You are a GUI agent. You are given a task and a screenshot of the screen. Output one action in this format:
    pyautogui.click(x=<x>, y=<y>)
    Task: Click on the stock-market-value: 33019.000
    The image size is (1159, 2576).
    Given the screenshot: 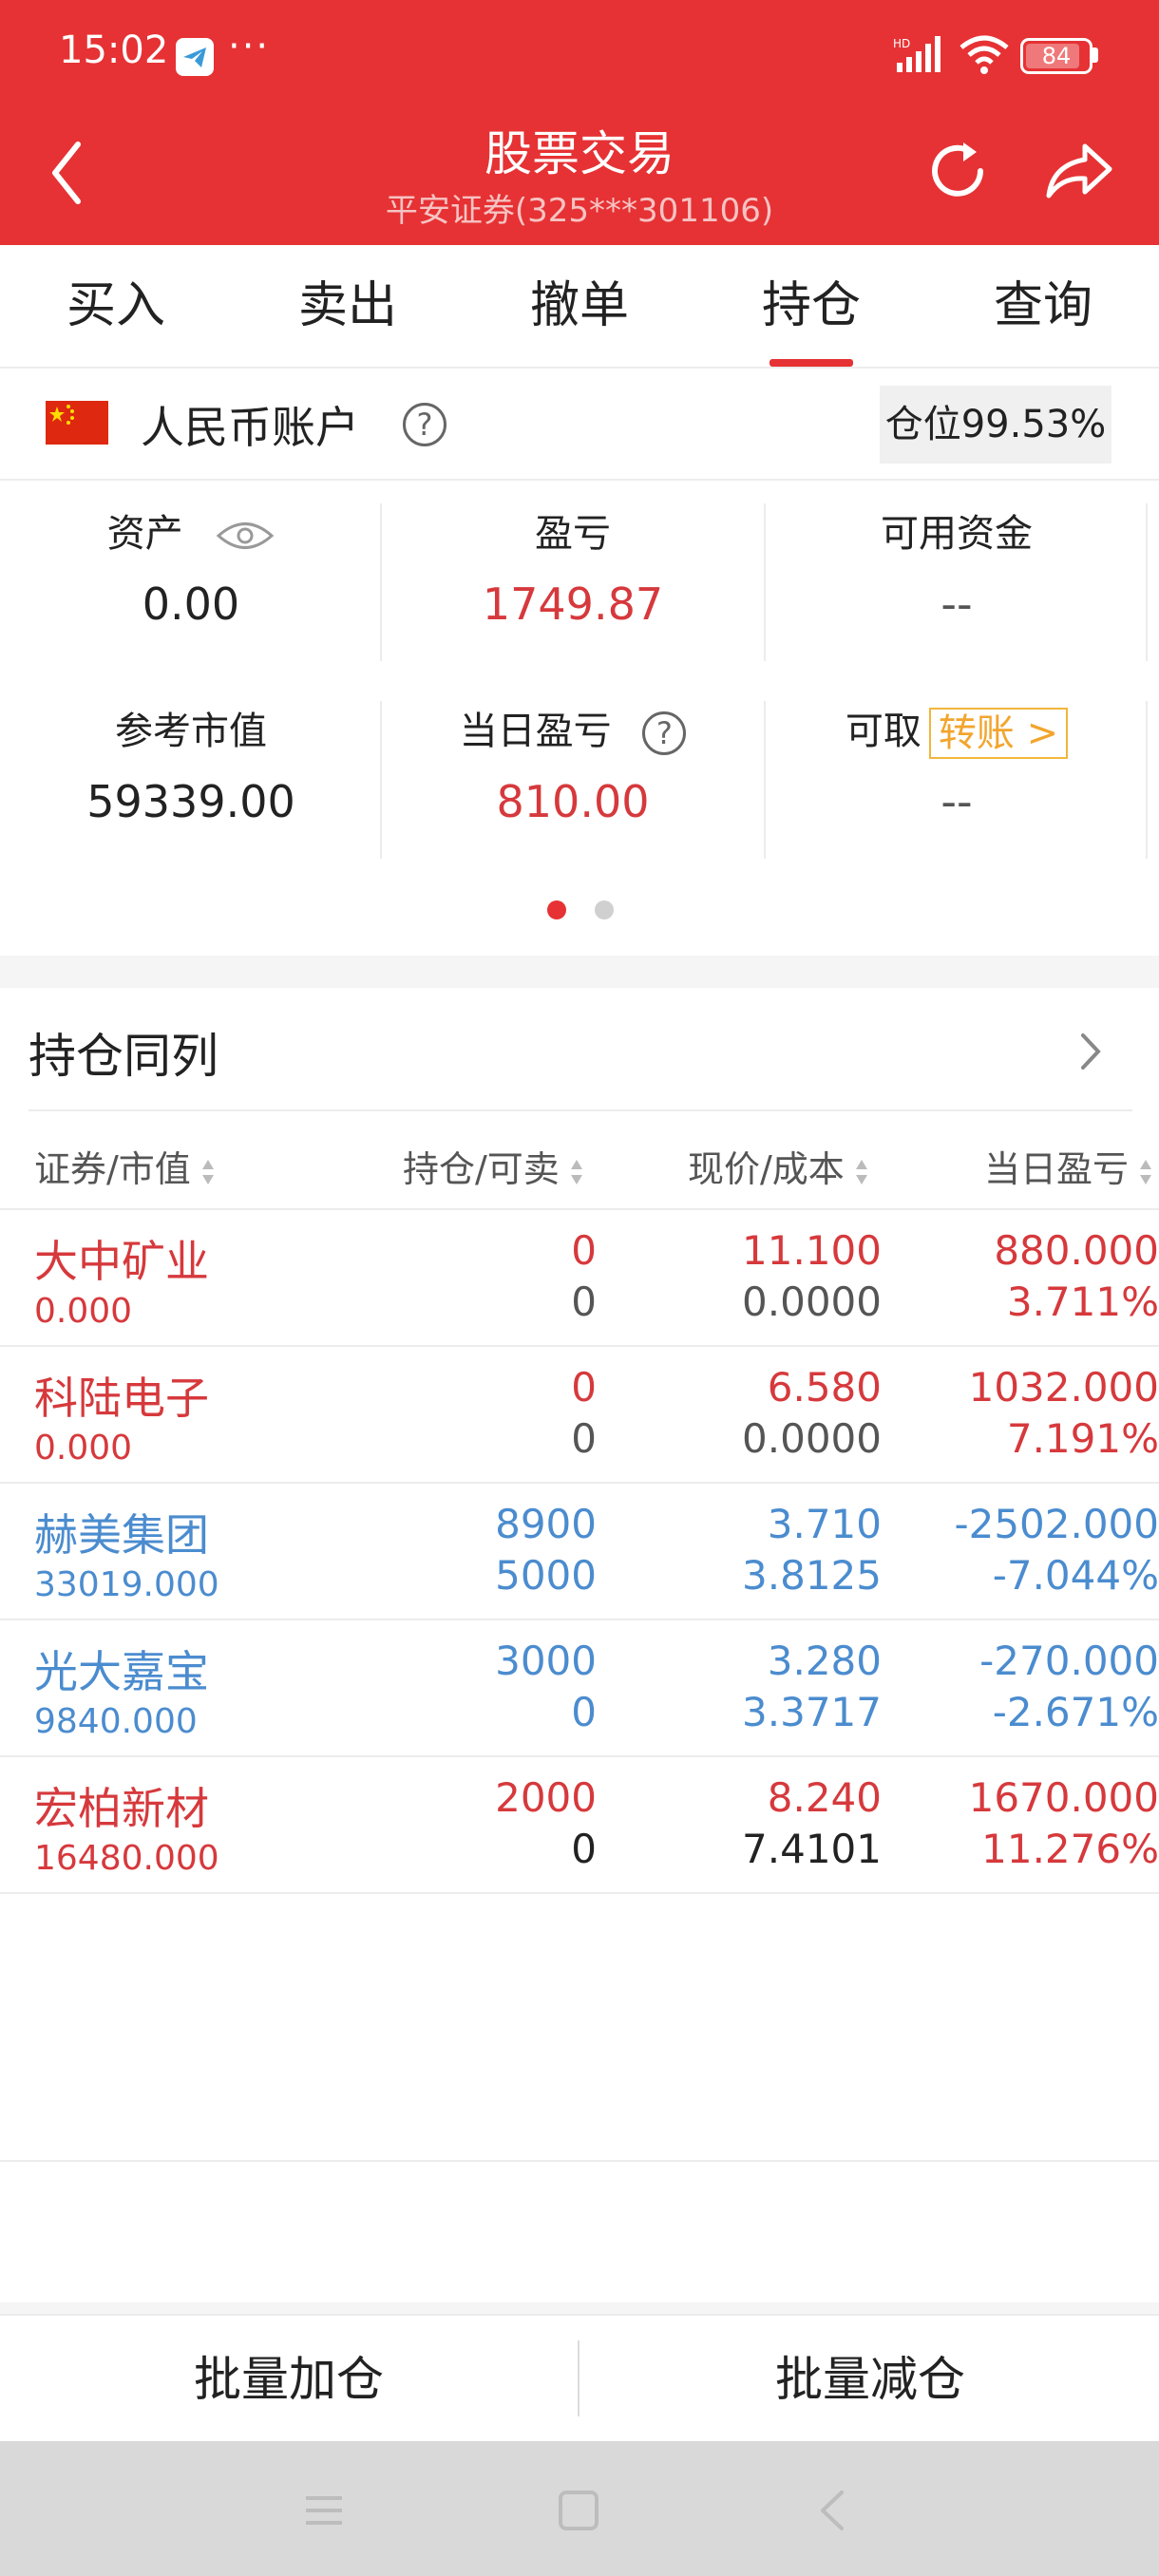 What is the action you would take?
    pyautogui.click(x=126, y=1584)
    